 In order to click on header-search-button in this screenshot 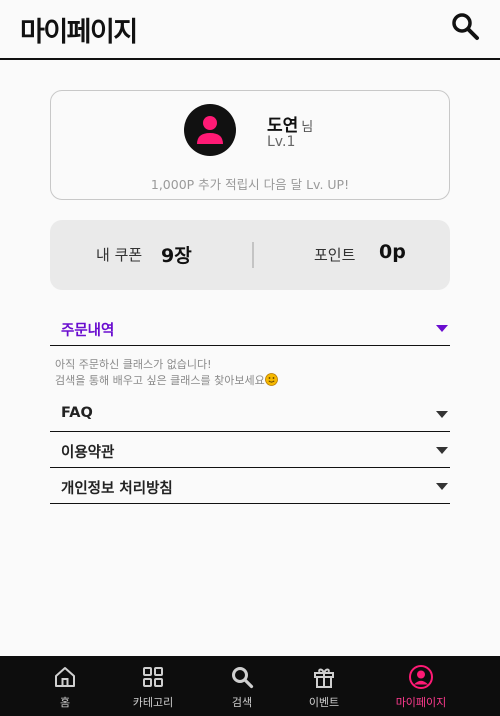, I will do `click(466, 27)`.